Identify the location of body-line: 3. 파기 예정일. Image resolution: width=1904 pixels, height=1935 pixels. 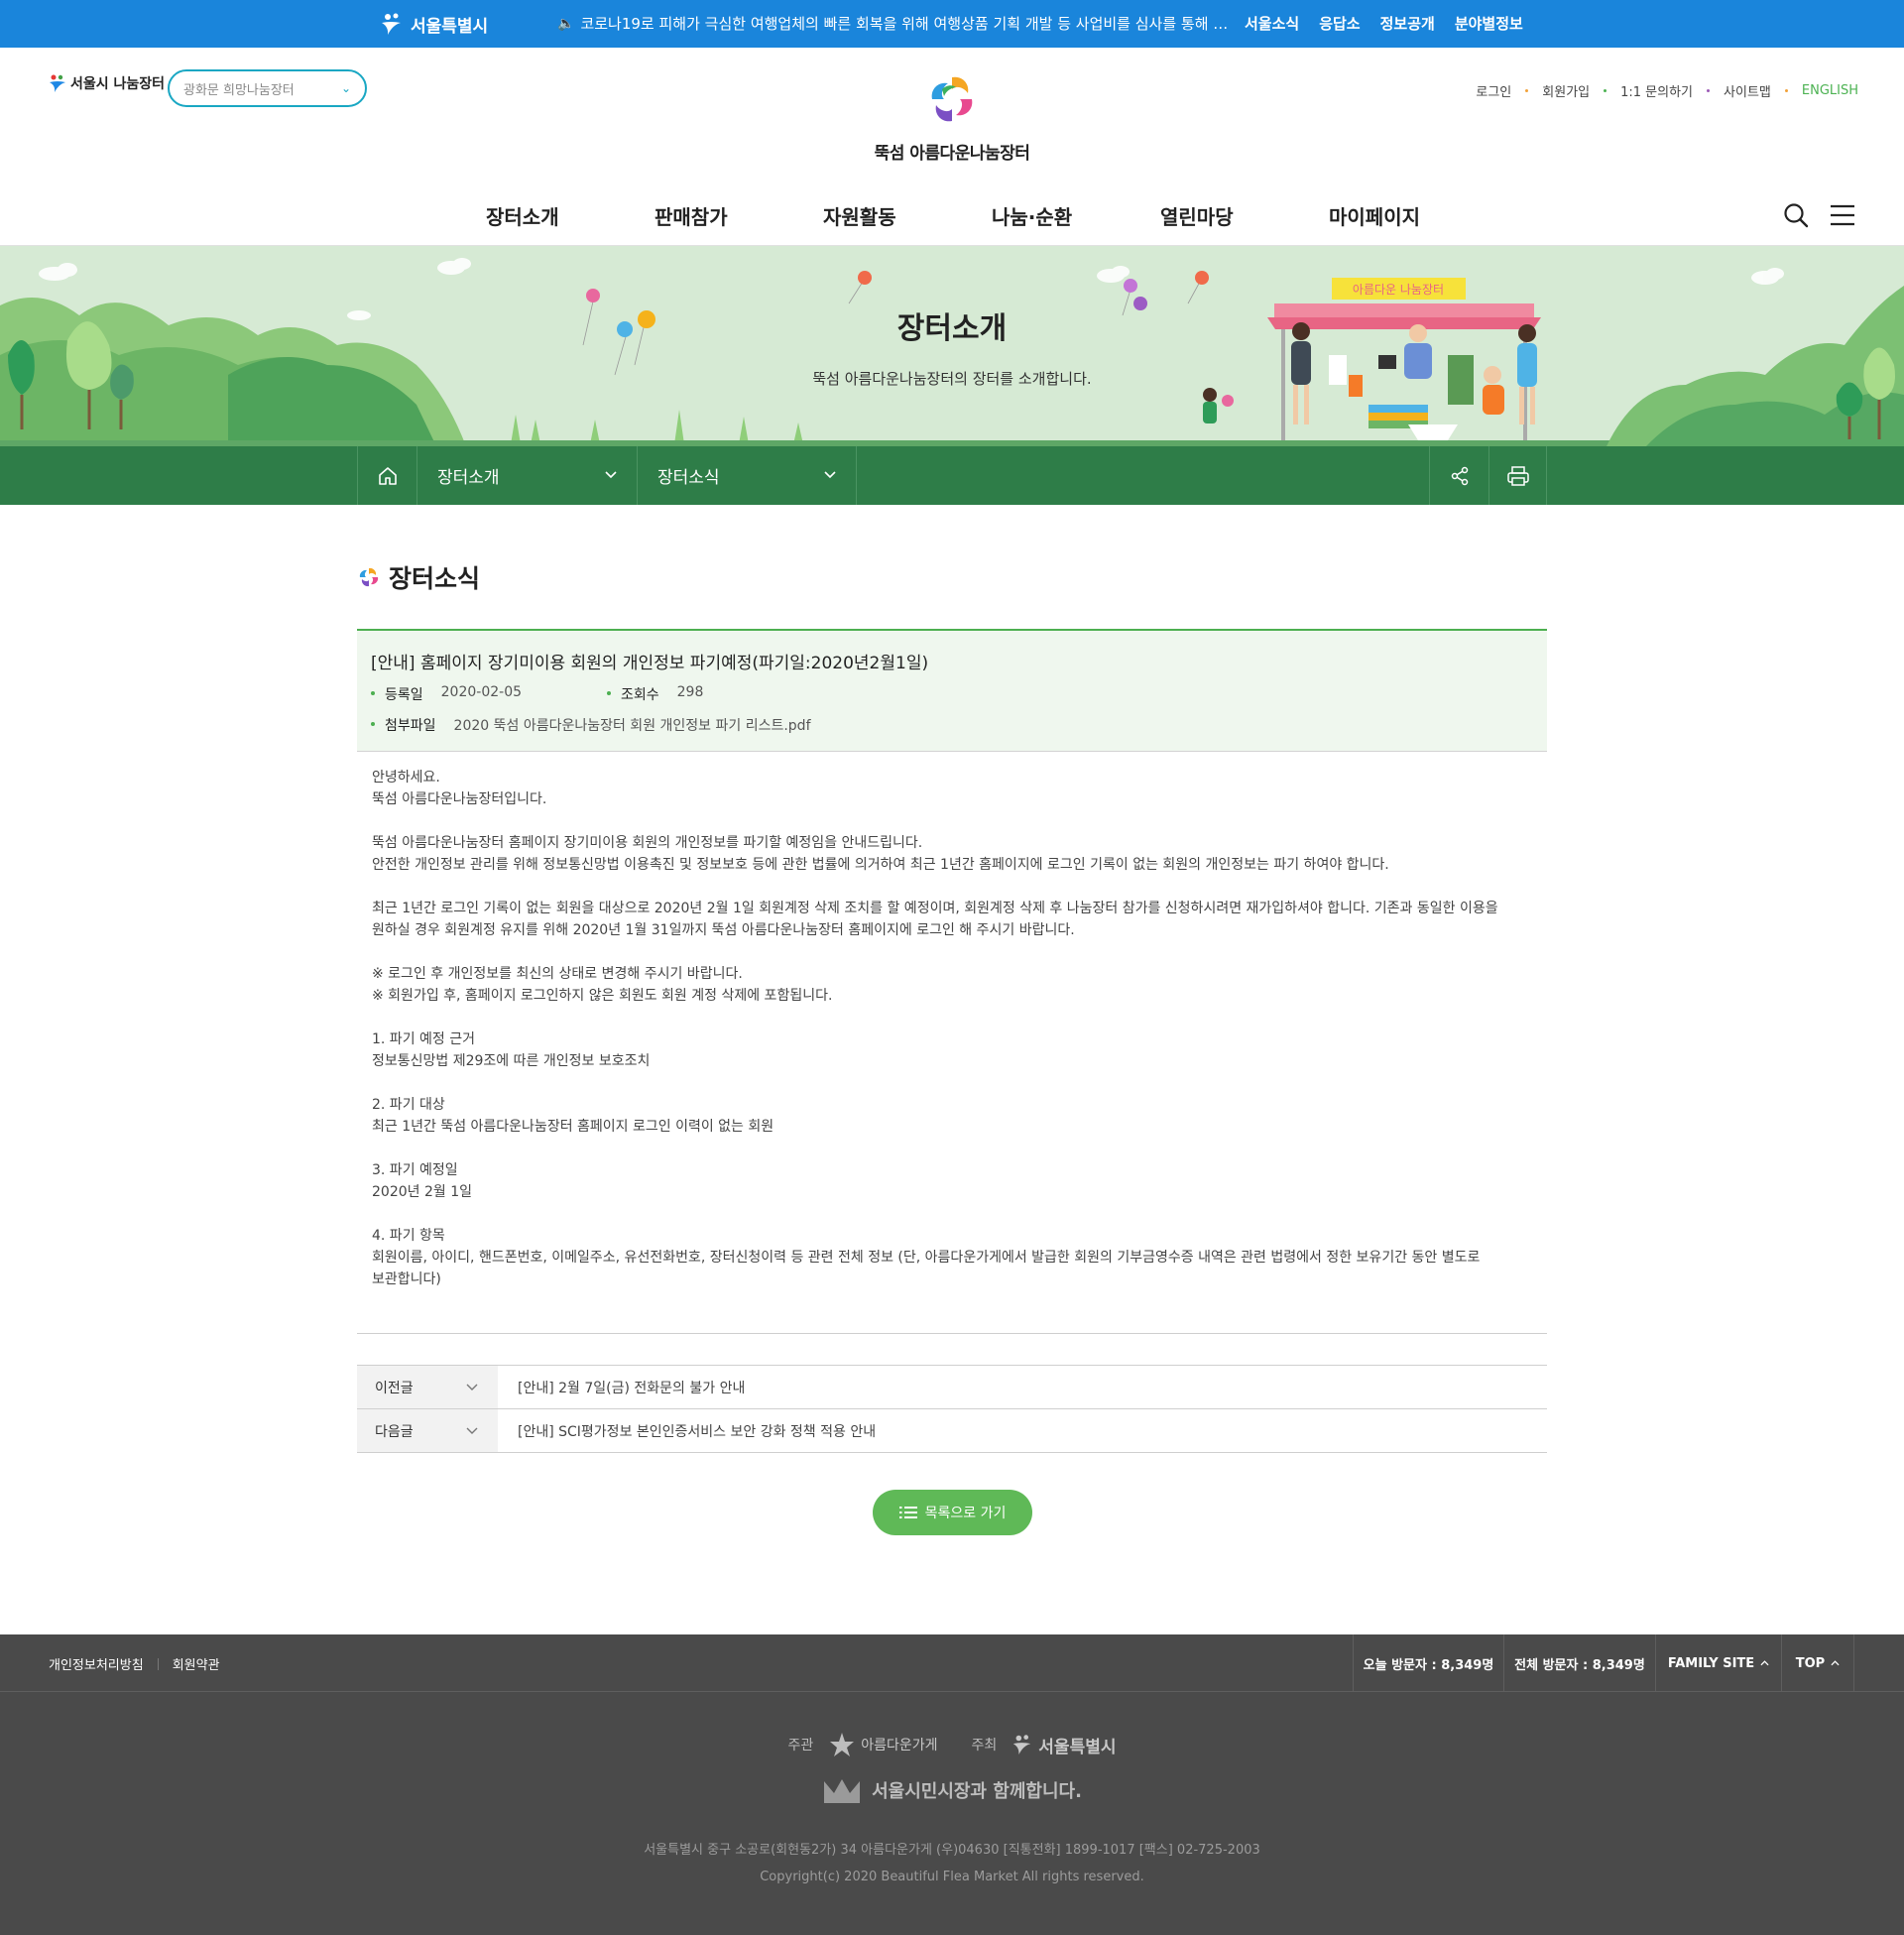
(415, 1170).